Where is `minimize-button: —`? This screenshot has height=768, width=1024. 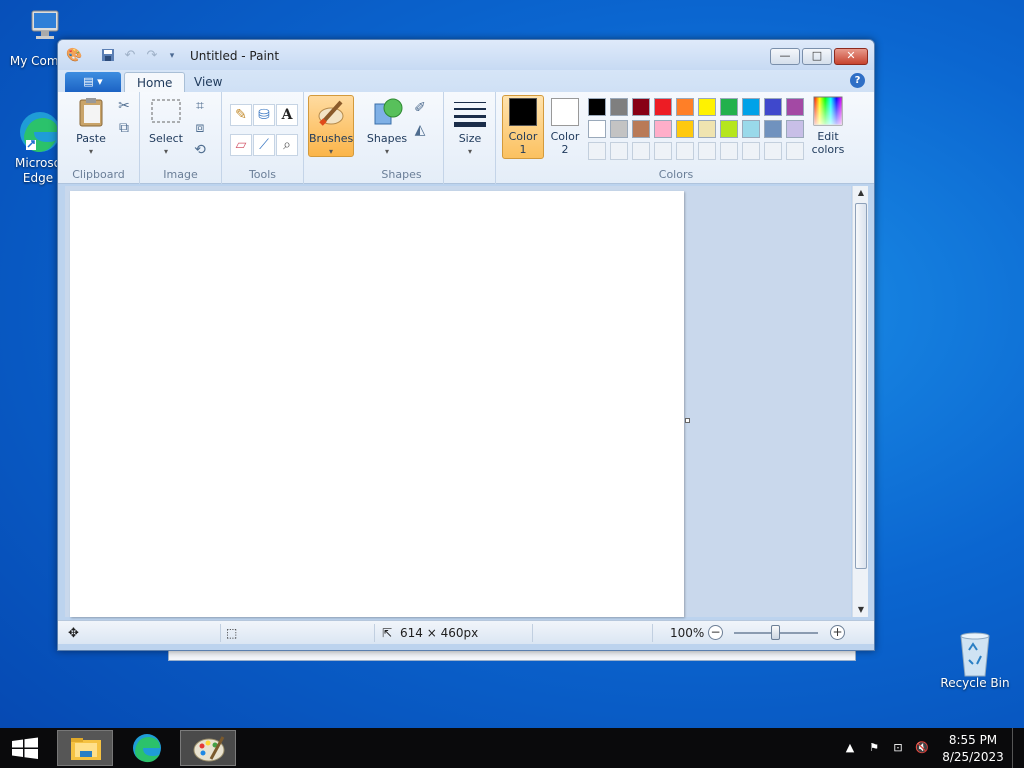
minimize-button: — is located at coordinates (785, 56).